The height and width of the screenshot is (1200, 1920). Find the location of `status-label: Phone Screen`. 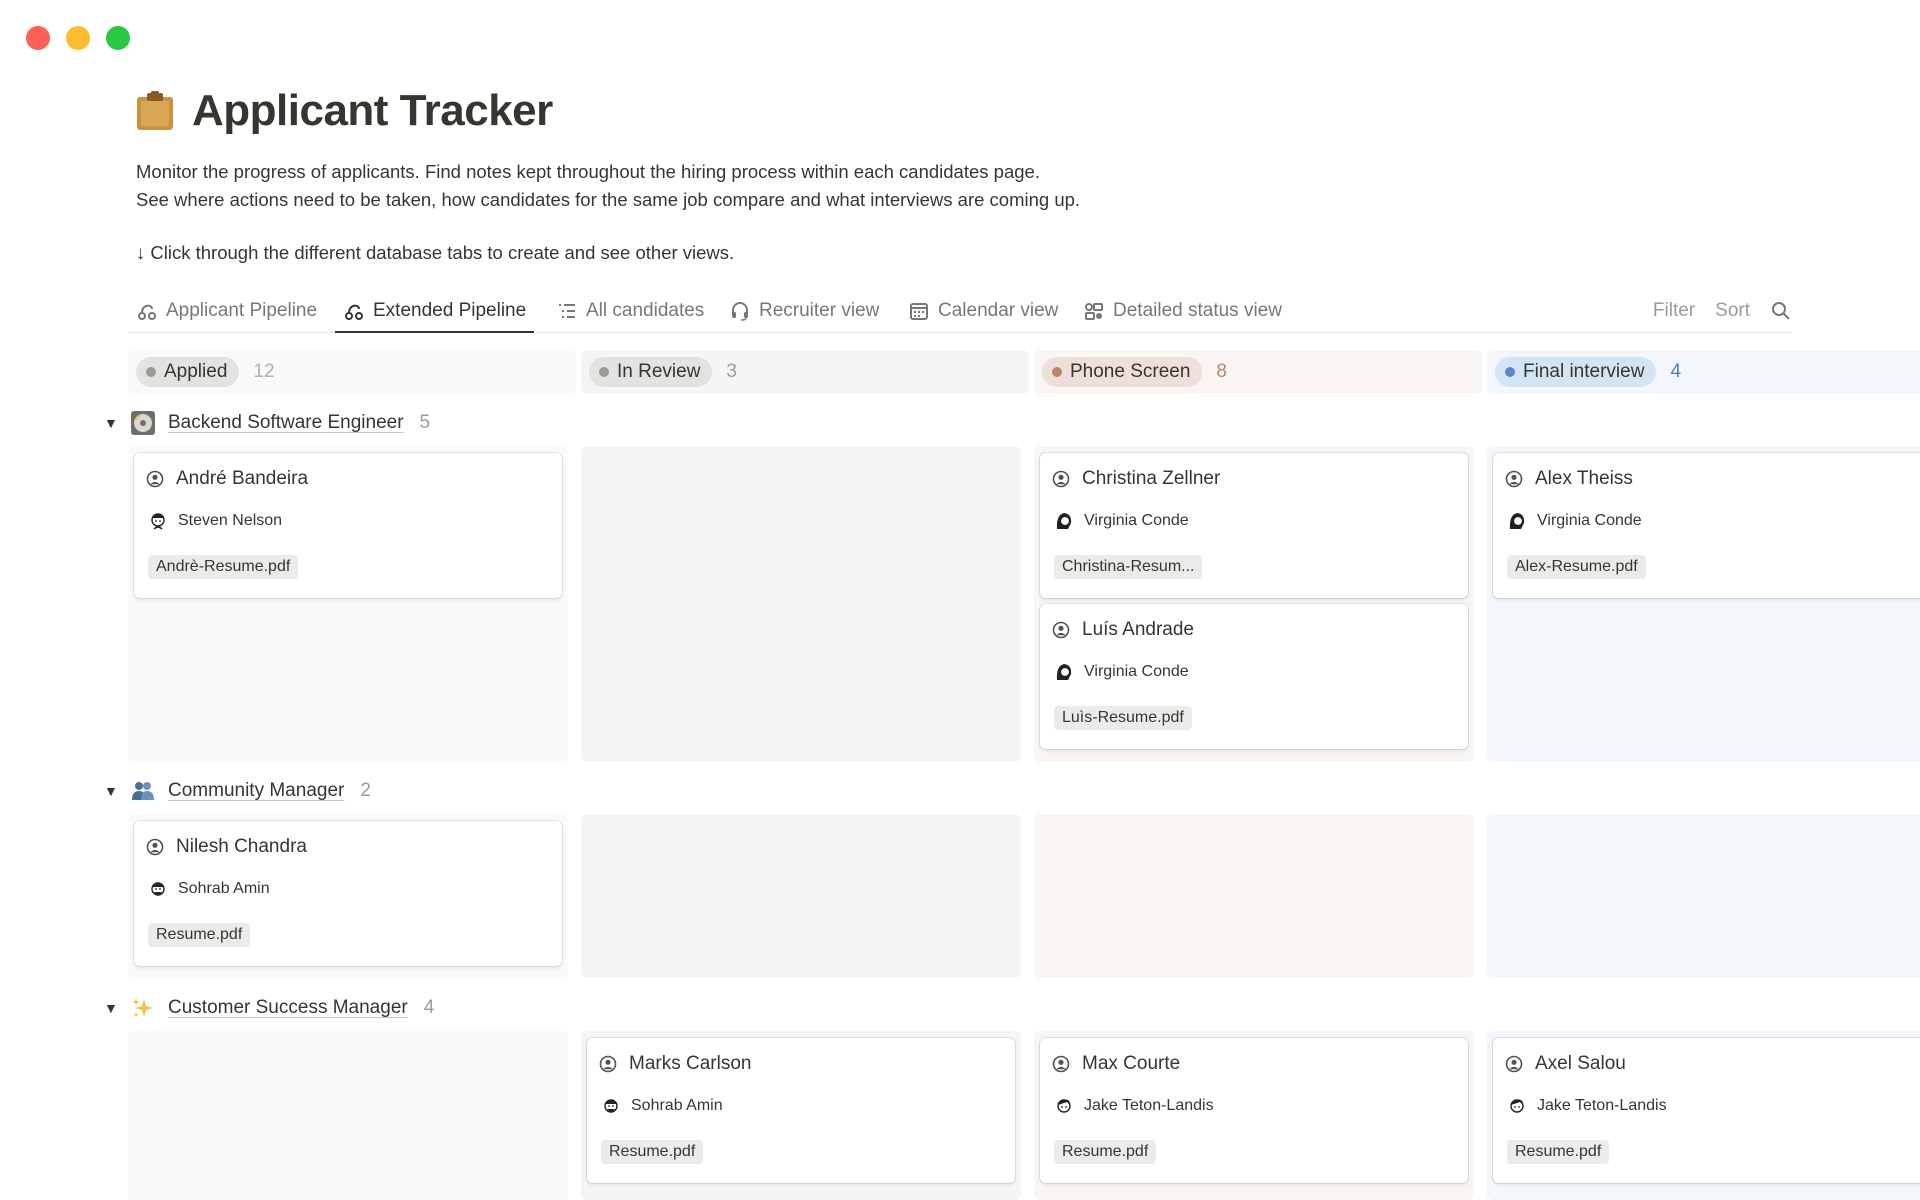

status-label: Phone Screen is located at coordinates (1130, 371).